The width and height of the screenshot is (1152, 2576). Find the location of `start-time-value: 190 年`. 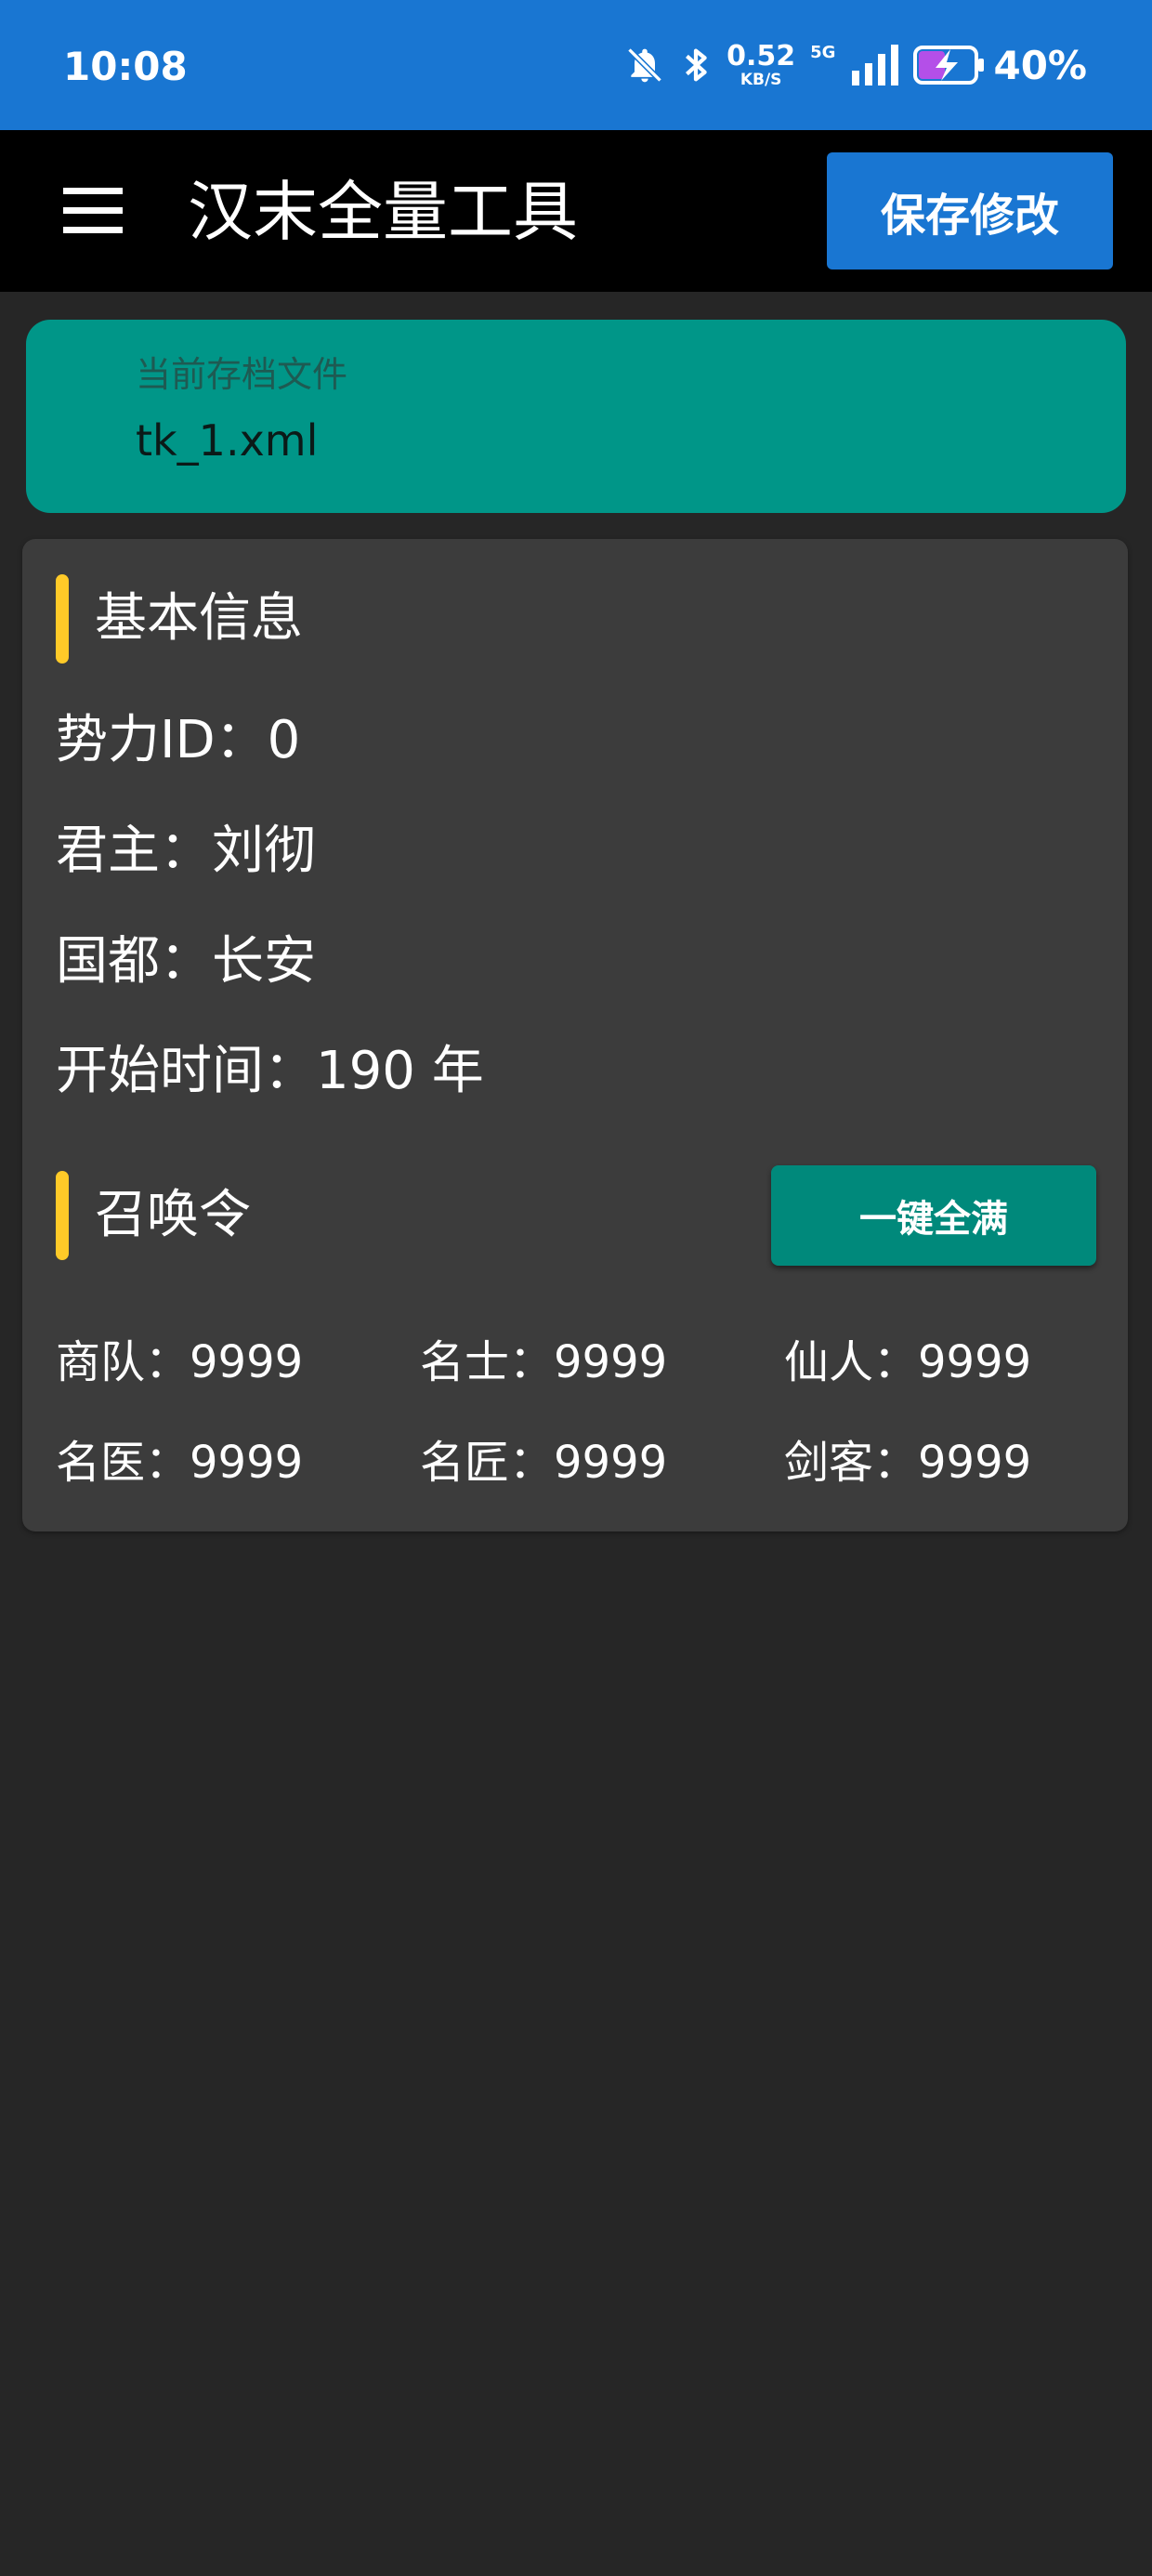

start-time-value: 190 年 is located at coordinates (400, 1071).